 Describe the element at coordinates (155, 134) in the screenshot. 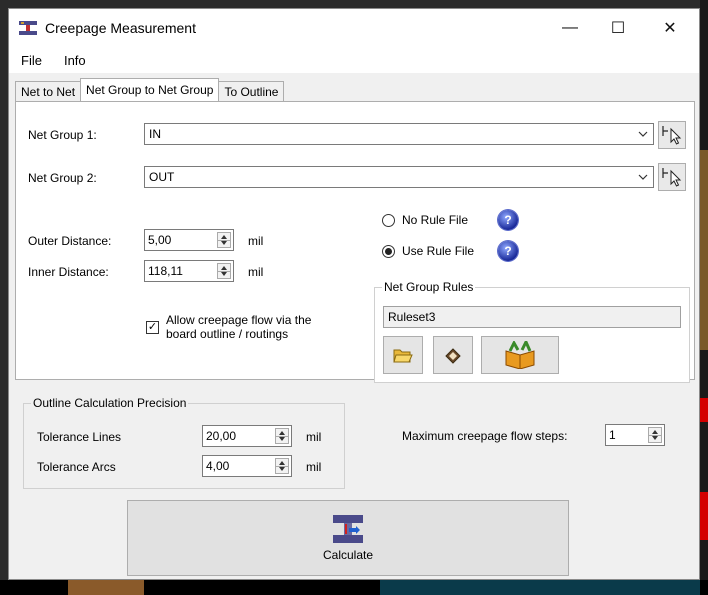

I see `net-group-1-value: IN` at that location.